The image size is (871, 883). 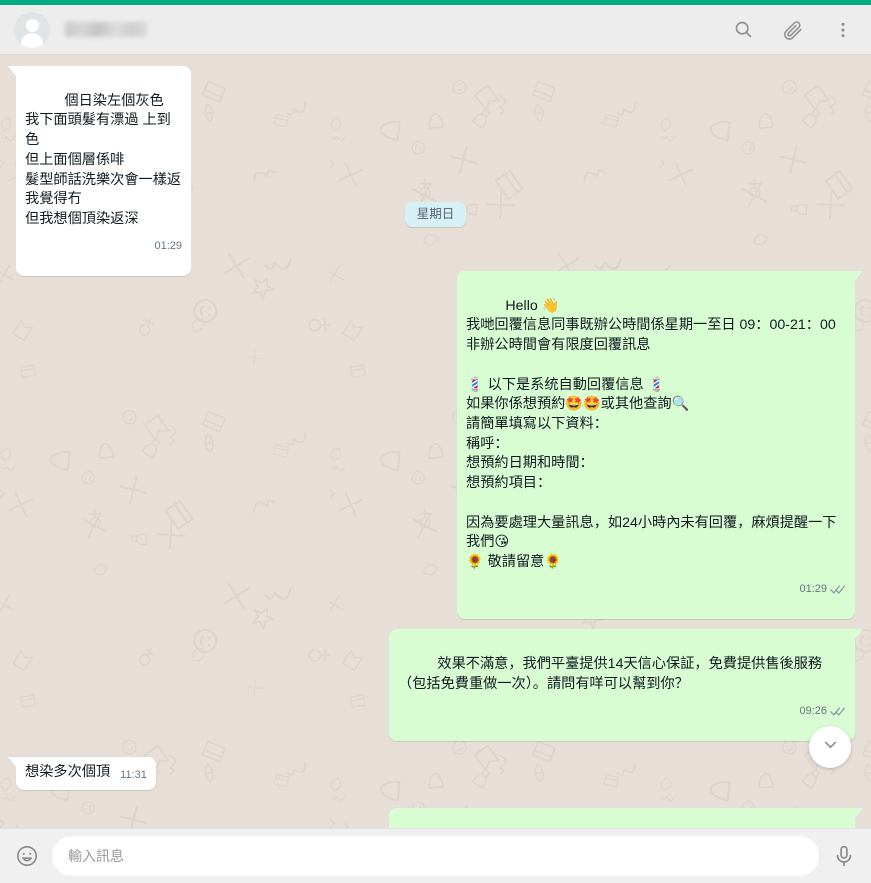 What do you see at coordinates (435, 30) in the screenshot?
I see `chat-header` at bounding box center [435, 30].